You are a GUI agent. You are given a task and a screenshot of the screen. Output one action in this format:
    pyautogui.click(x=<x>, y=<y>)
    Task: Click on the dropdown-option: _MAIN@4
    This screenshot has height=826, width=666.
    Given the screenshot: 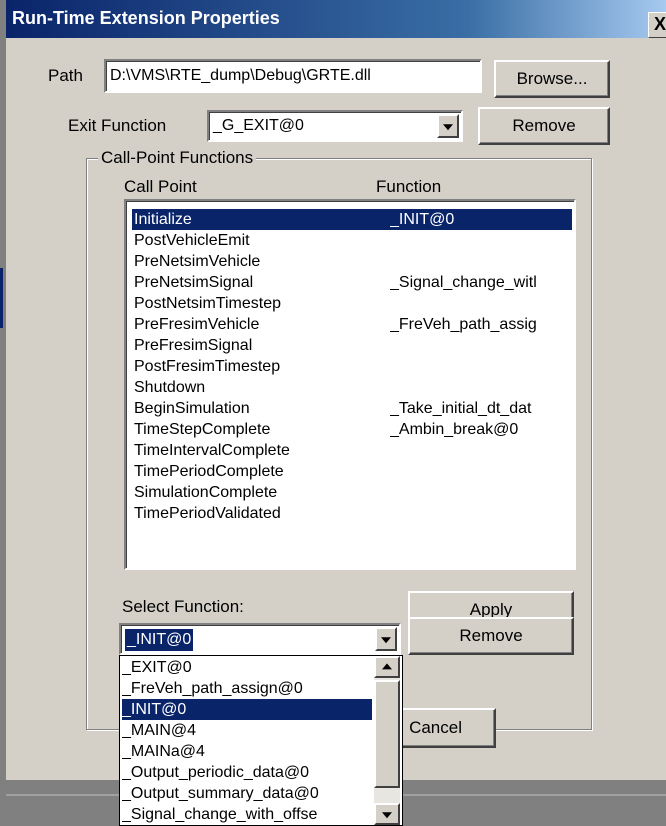 What is the action you would take?
    pyautogui.click(x=247, y=730)
    